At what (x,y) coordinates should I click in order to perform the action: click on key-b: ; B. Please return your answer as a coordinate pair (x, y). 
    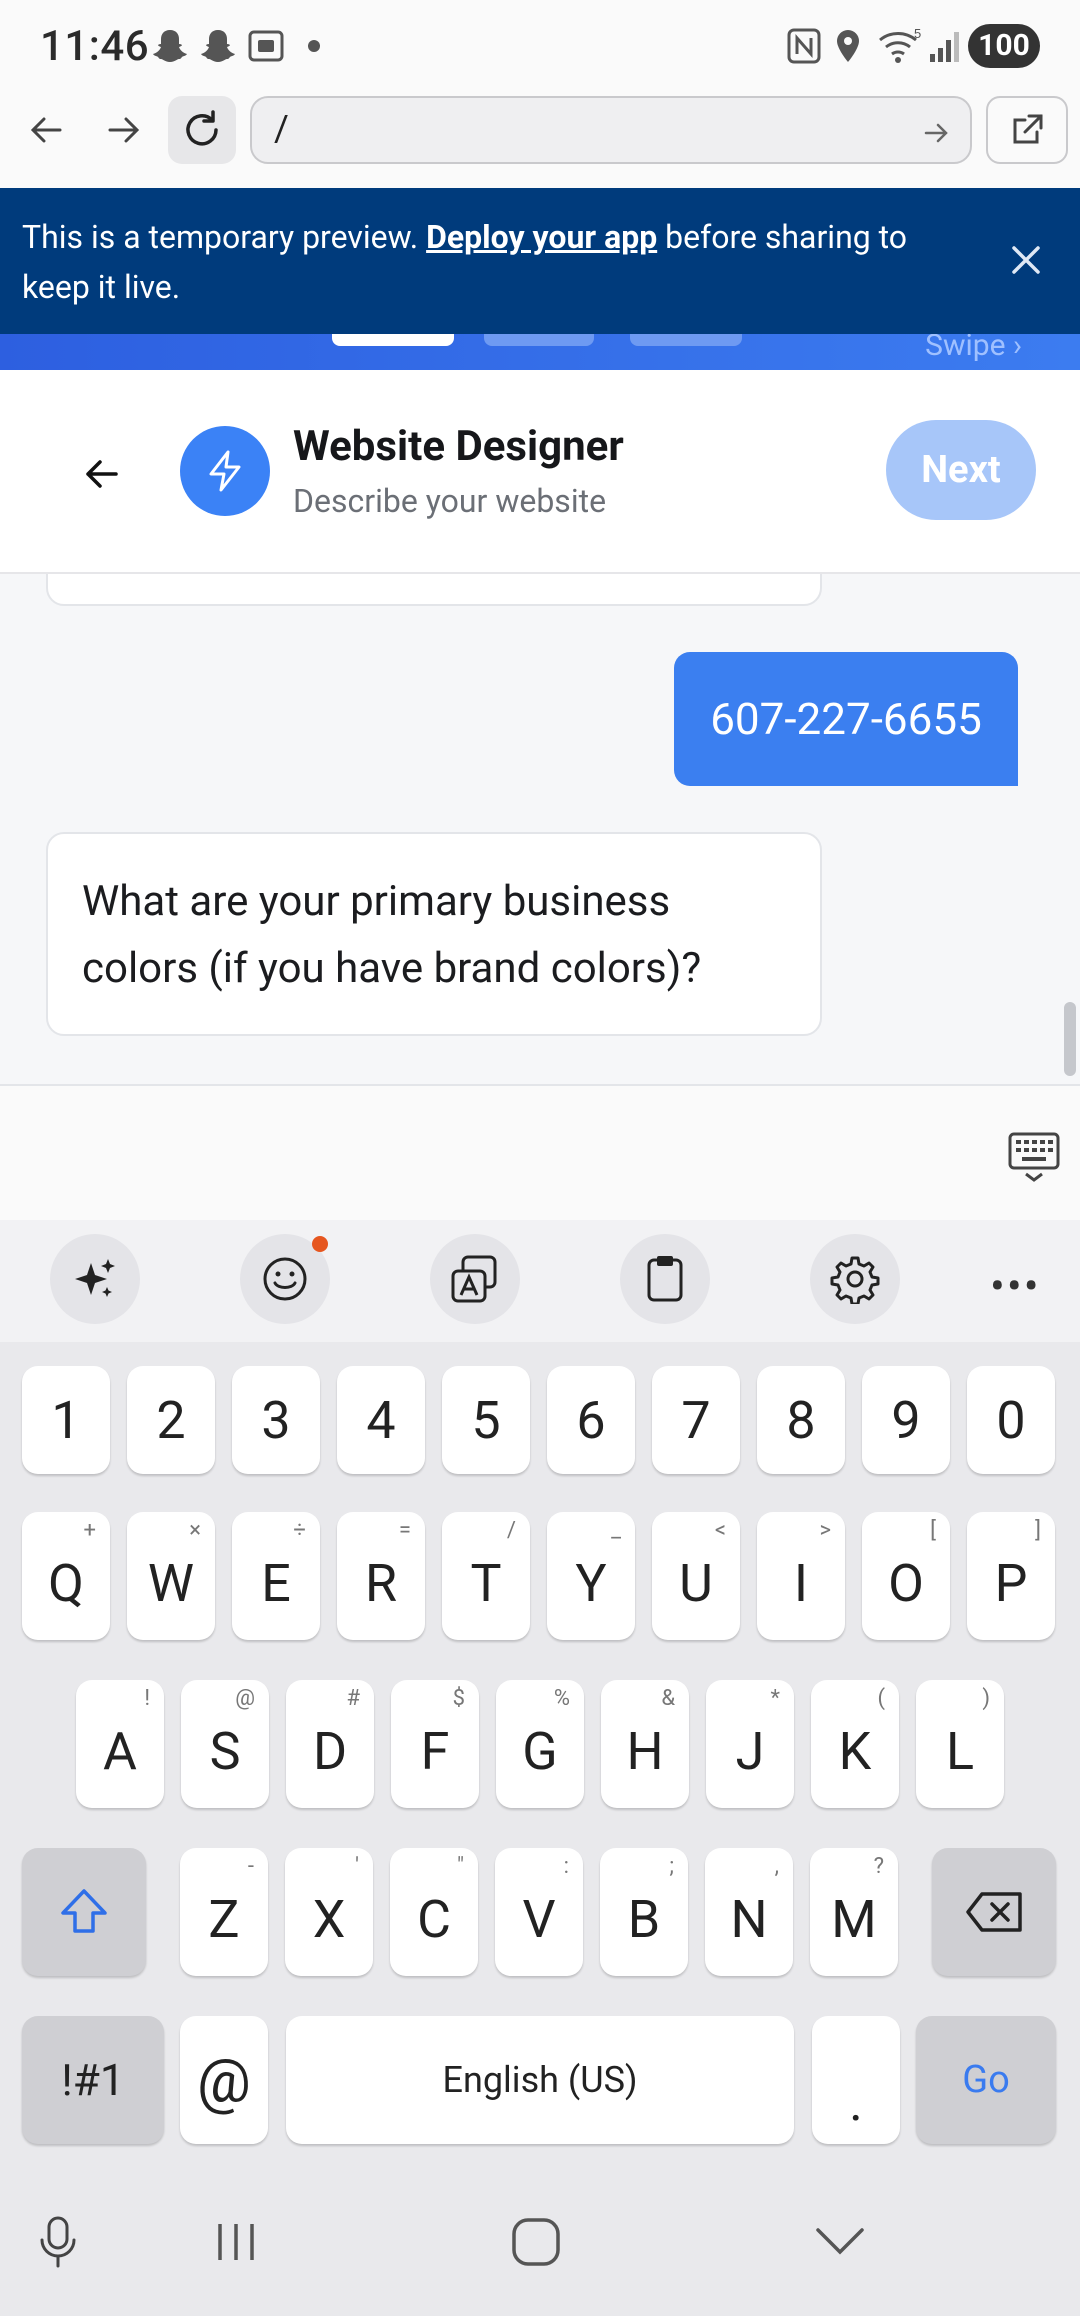
    Looking at the image, I should click on (644, 1912).